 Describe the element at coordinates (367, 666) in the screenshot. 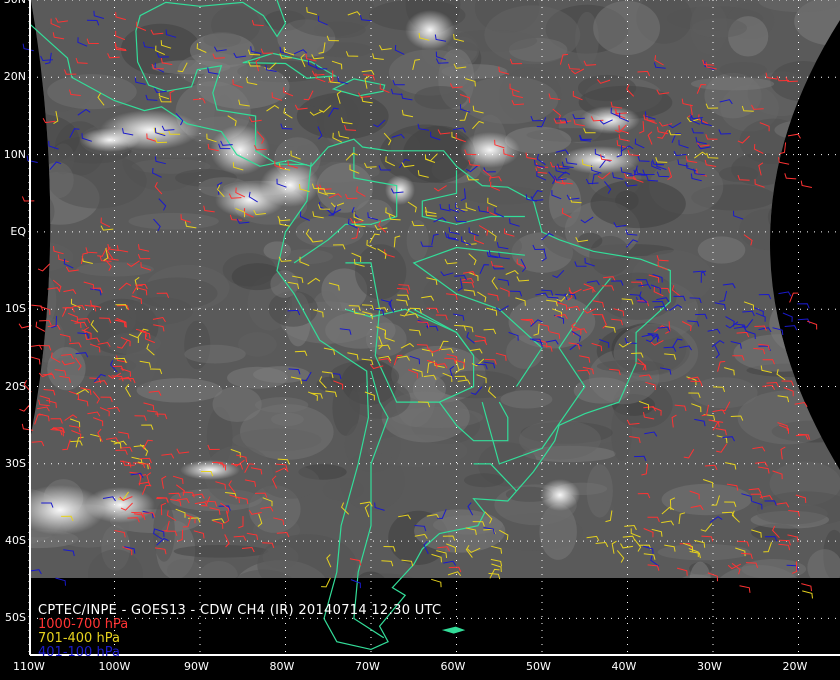

I see `lon-label: 70W` at that location.